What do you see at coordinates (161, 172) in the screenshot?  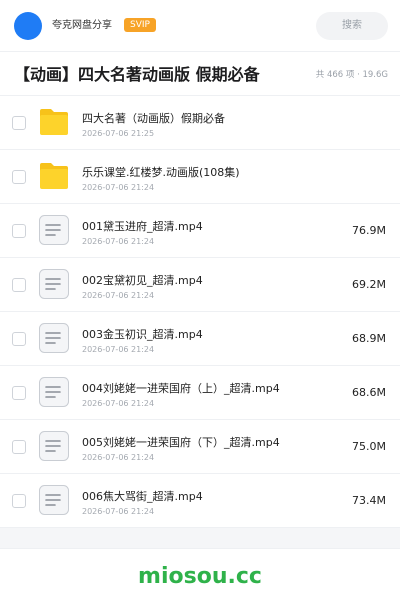 I see `file-name: 乐乐课堂.红楼梦.动画版(108集)` at bounding box center [161, 172].